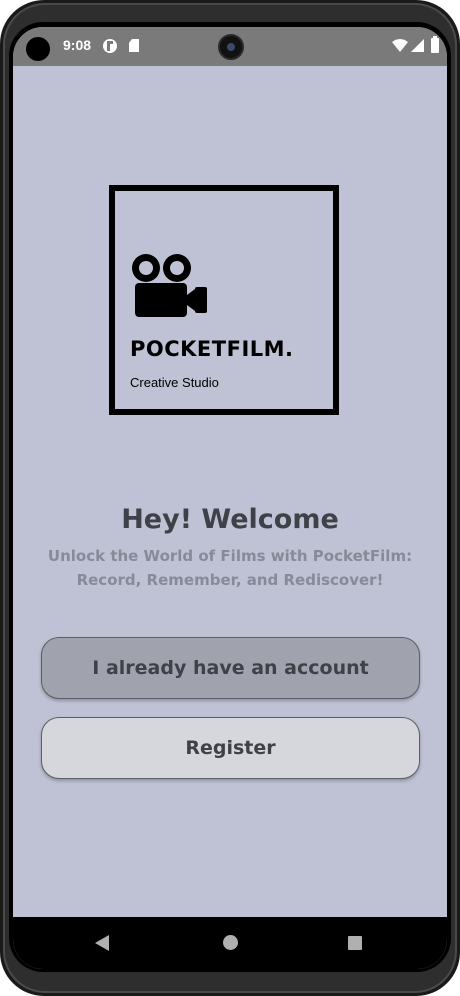 The height and width of the screenshot is (996, 460). I want to click on register-button: Register, so click(230, 748).